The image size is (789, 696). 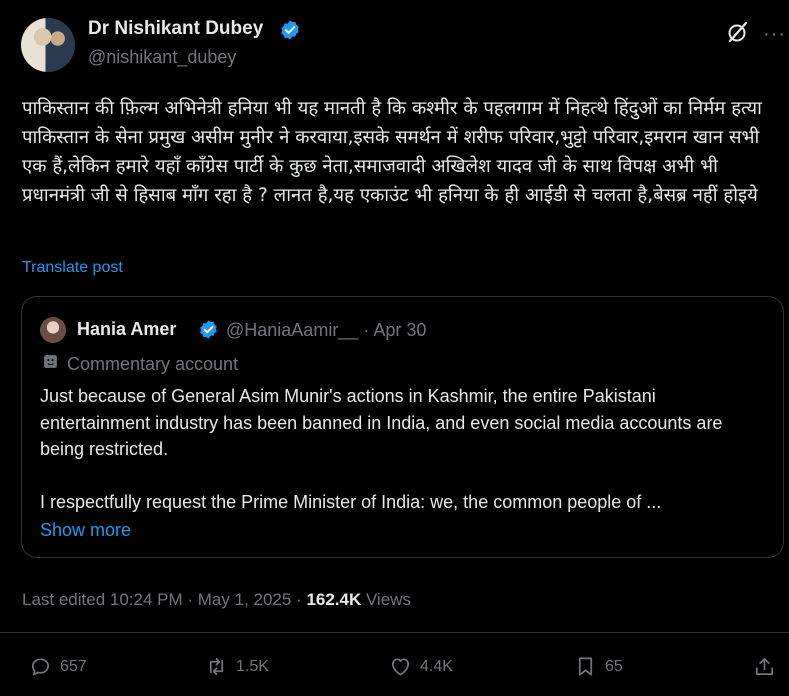 I want to click on bookmark-count: 65, so click(x=614, y=666).